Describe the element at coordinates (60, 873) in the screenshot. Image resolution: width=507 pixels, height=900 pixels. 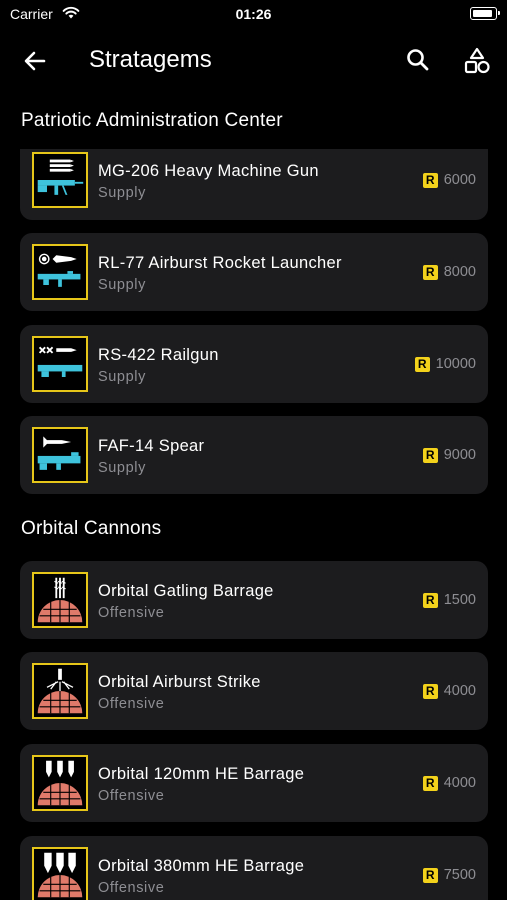
I see `orbital-380mm-icon` at that location.